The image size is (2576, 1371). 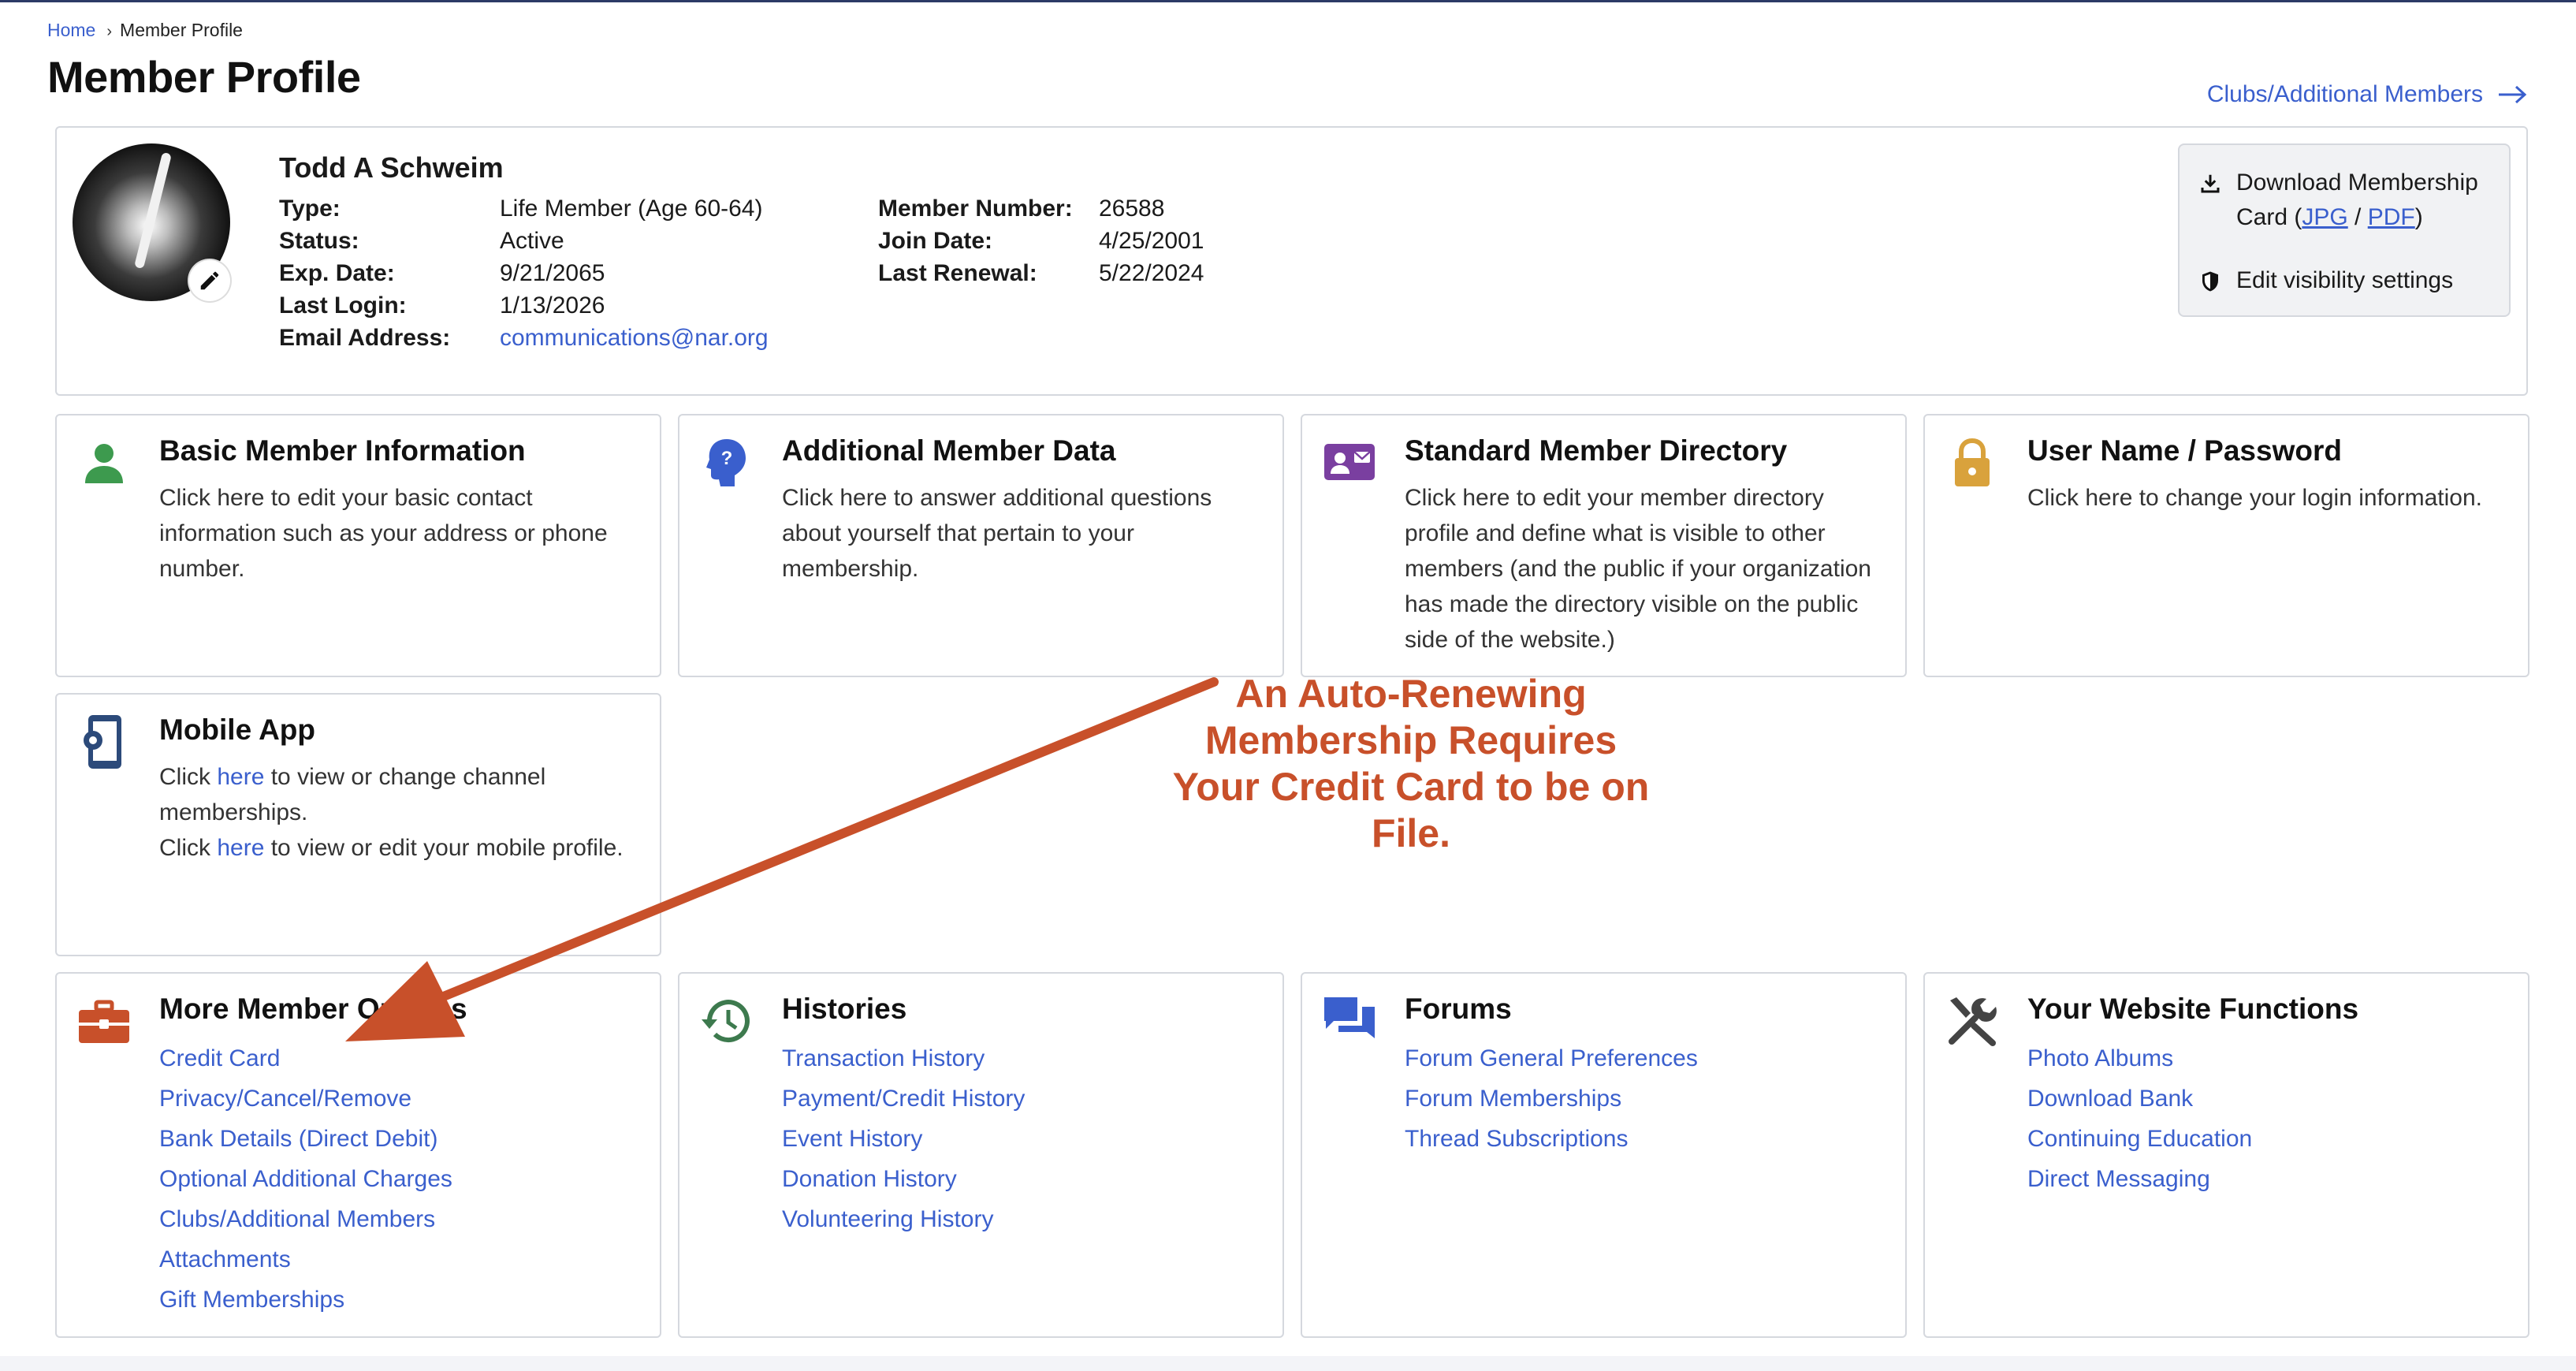 What do you see at coordinates (337, 273) in the screenshot?
I see `field-label: Exp. Date:` at bounding box center [337, 273].